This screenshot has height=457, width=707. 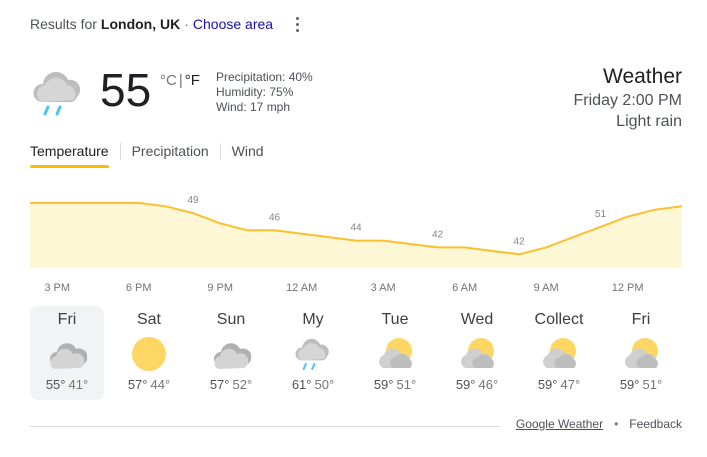 I want to click on time-label: 12 PM, so click(x=627, y=288).